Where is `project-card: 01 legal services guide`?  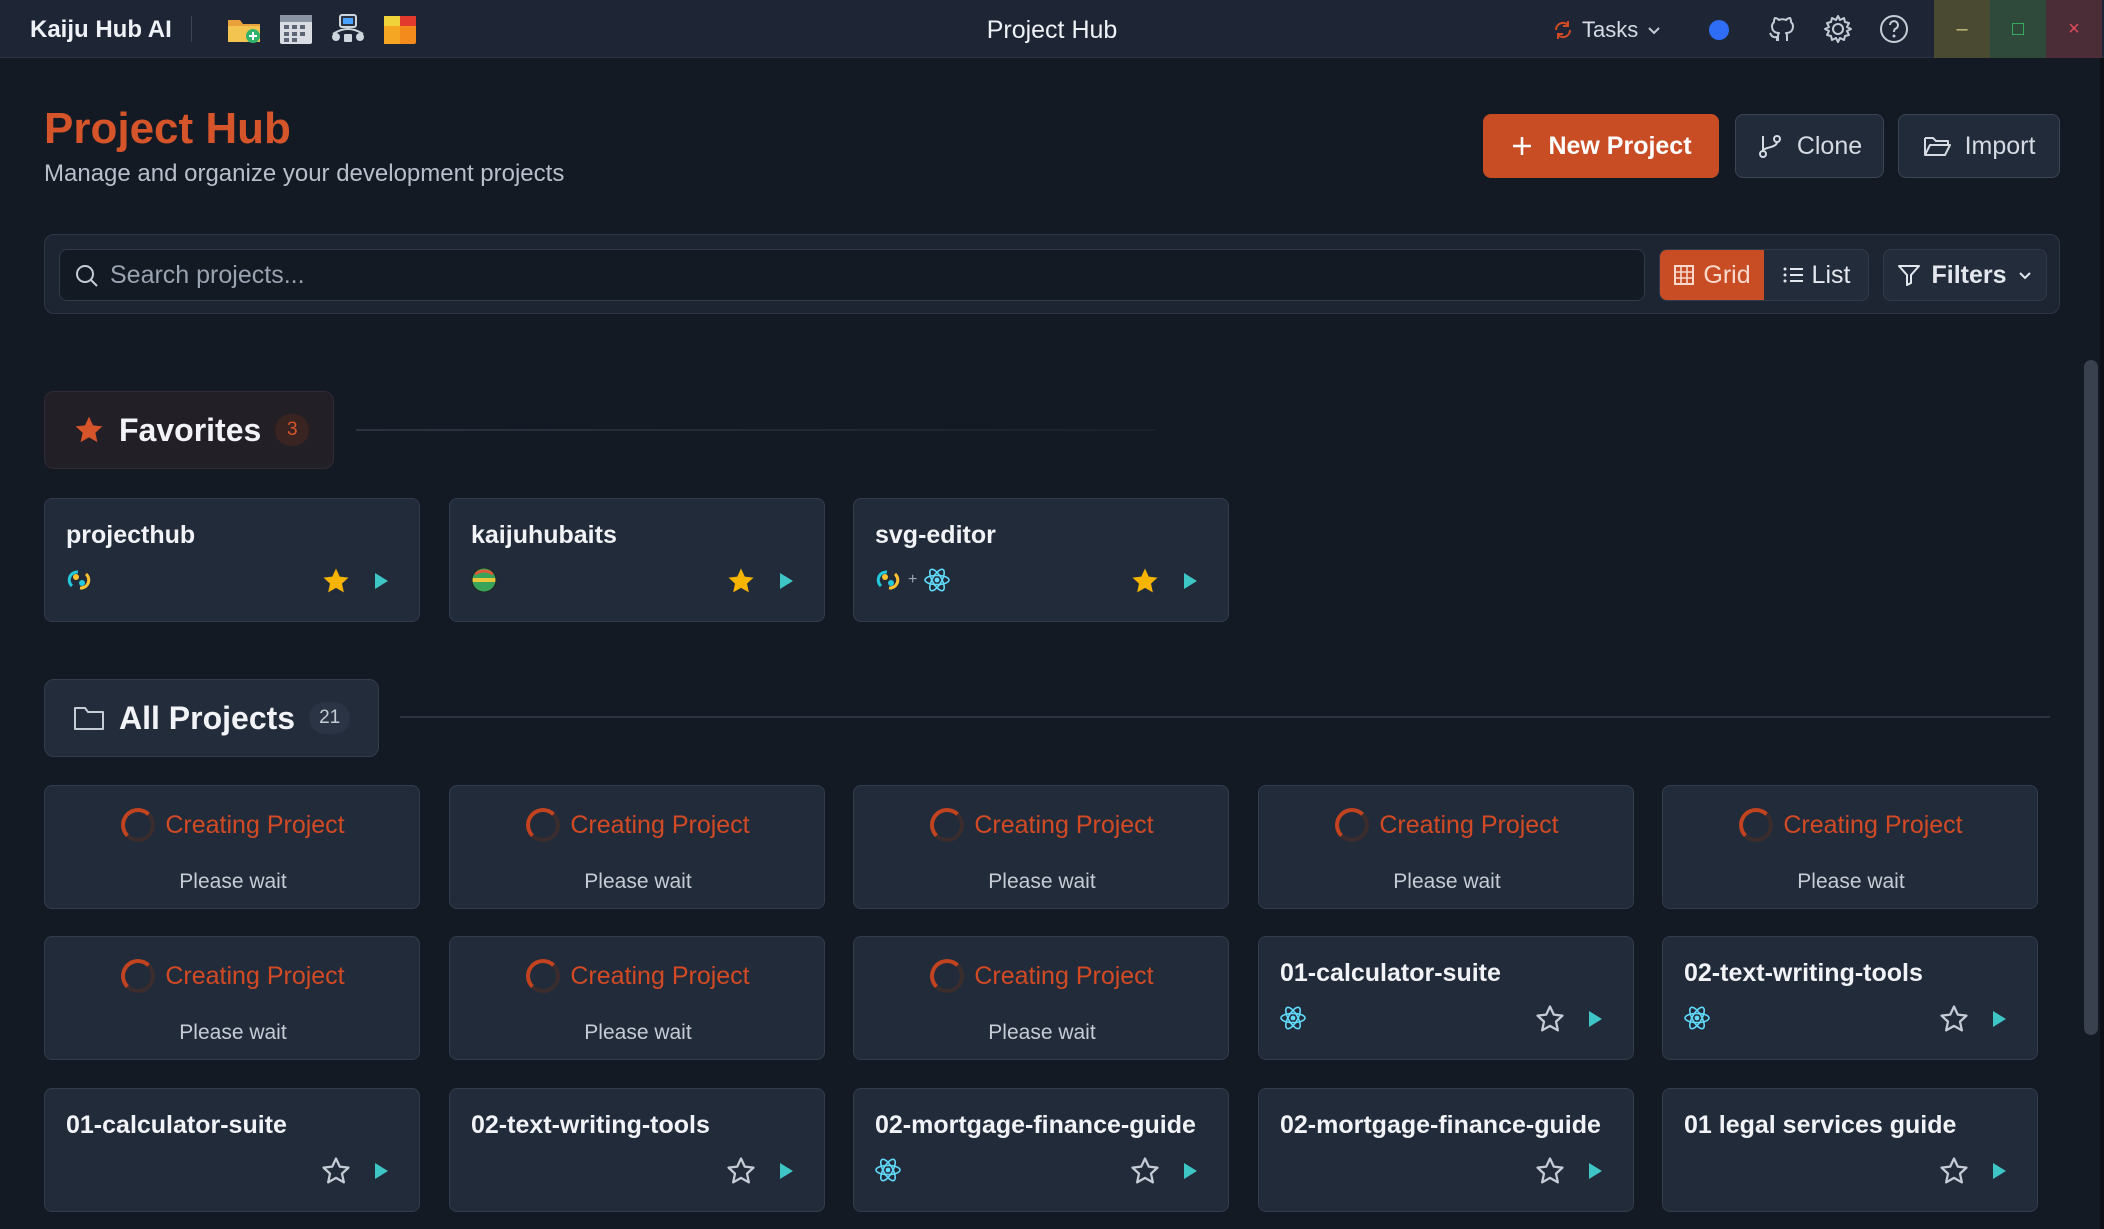
project-card: 01 legal services guide is located at coordinates (1850, 1150).